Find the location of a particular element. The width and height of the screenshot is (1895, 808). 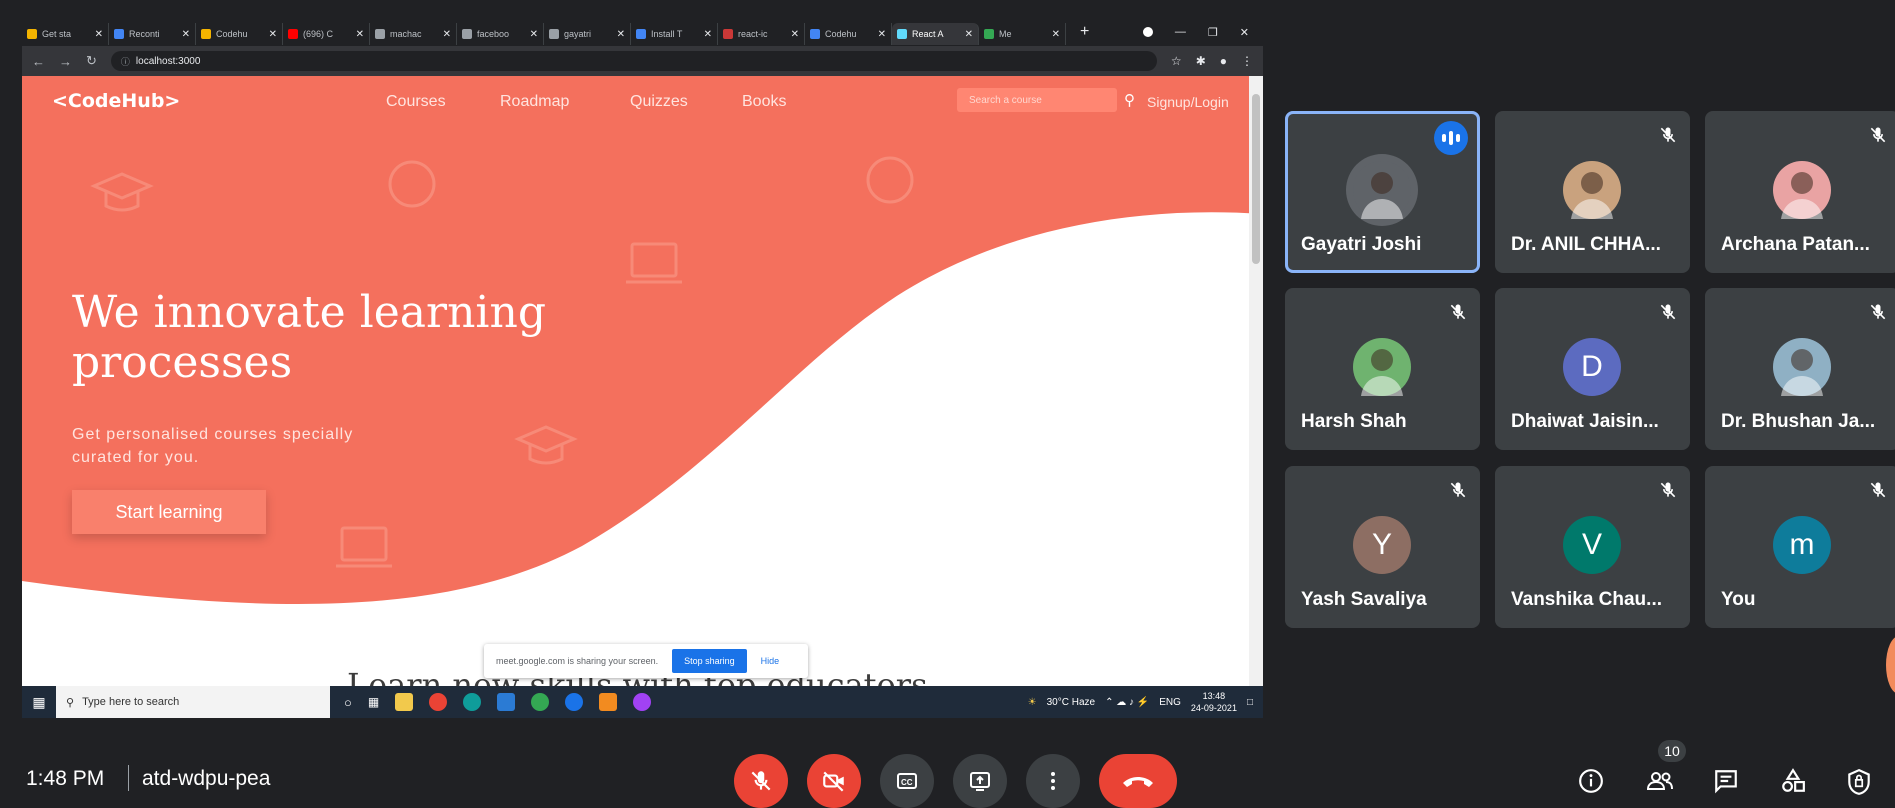

browser-tab: machac ✕ is located at coordinates (413, 34).